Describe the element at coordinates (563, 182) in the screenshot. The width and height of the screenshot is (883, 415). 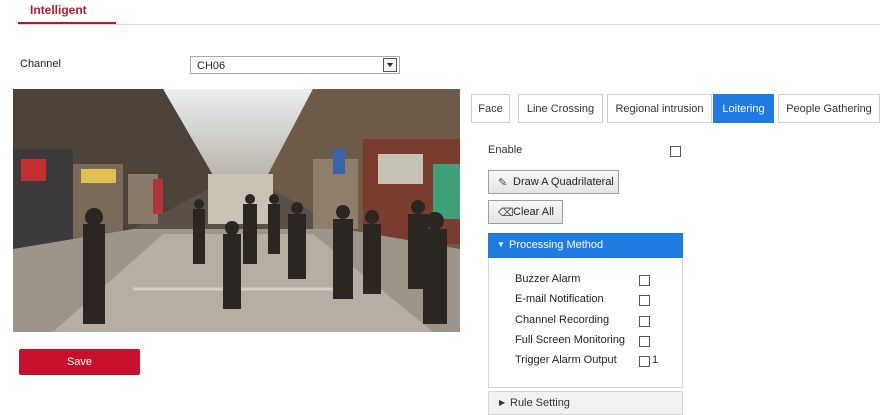
I see `draw-quadrilateral-label: Draw A Quadrilateral` at that location.